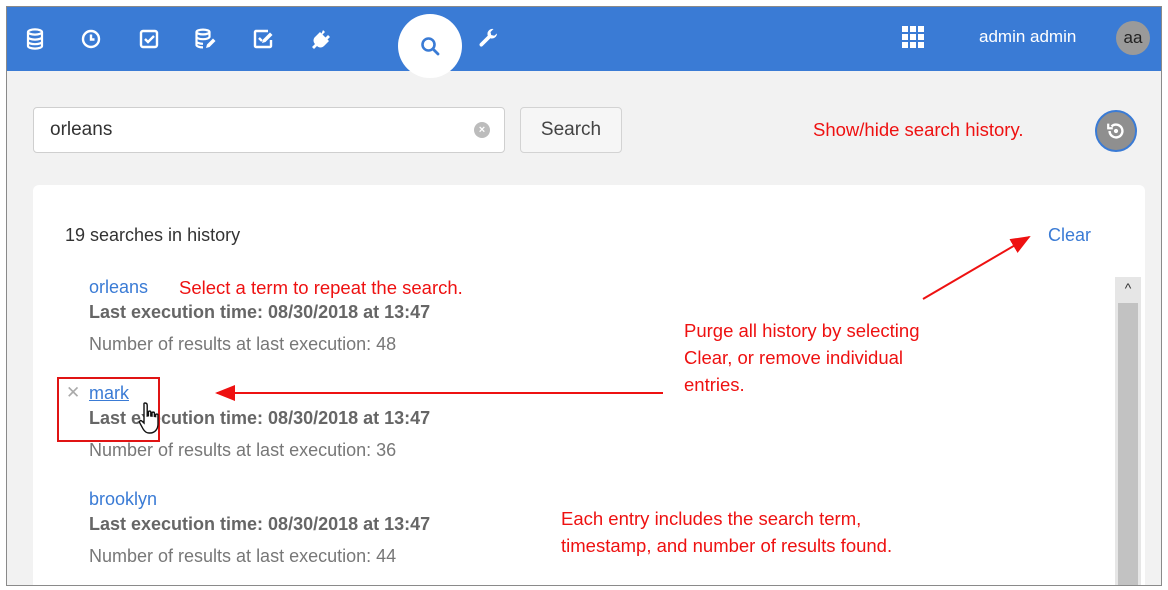  I want to click on hand-cursor-icon, so click(148, 418).